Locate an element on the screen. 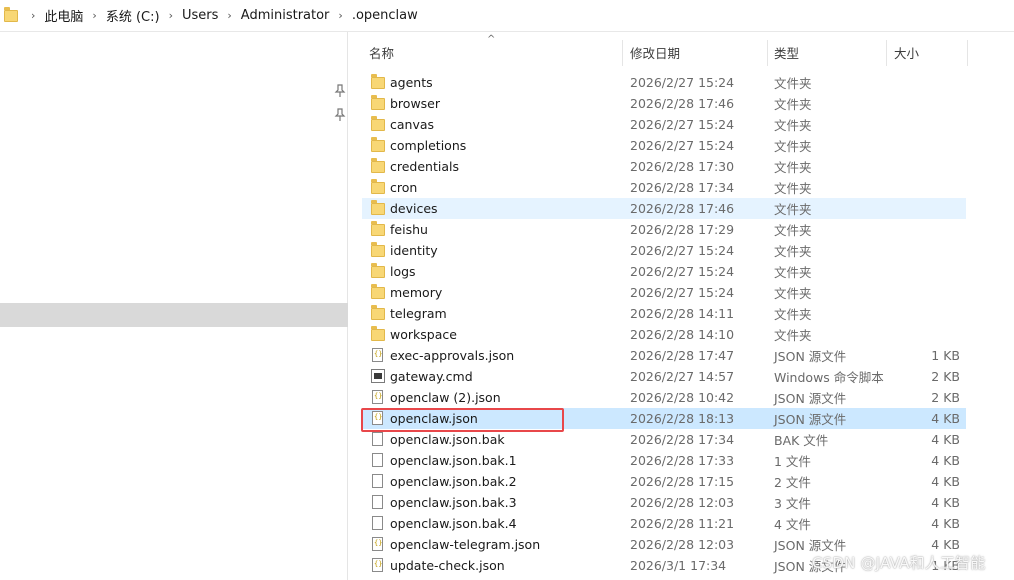 The image size is (1014, 580). file-date: 2026/2/27 14:57 is located at coordinates (682, 376).